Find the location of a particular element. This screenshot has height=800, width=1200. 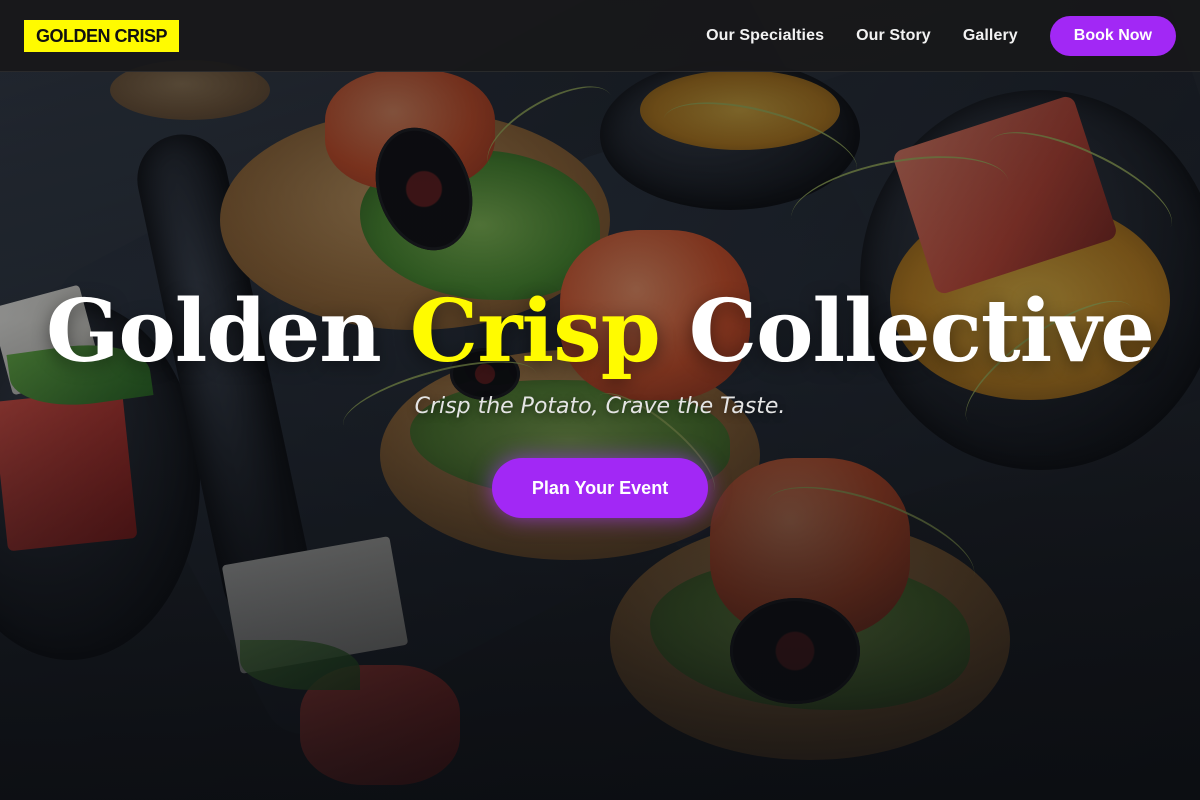

hero-title-accent: Crisp is located at coordinates (535, 331).